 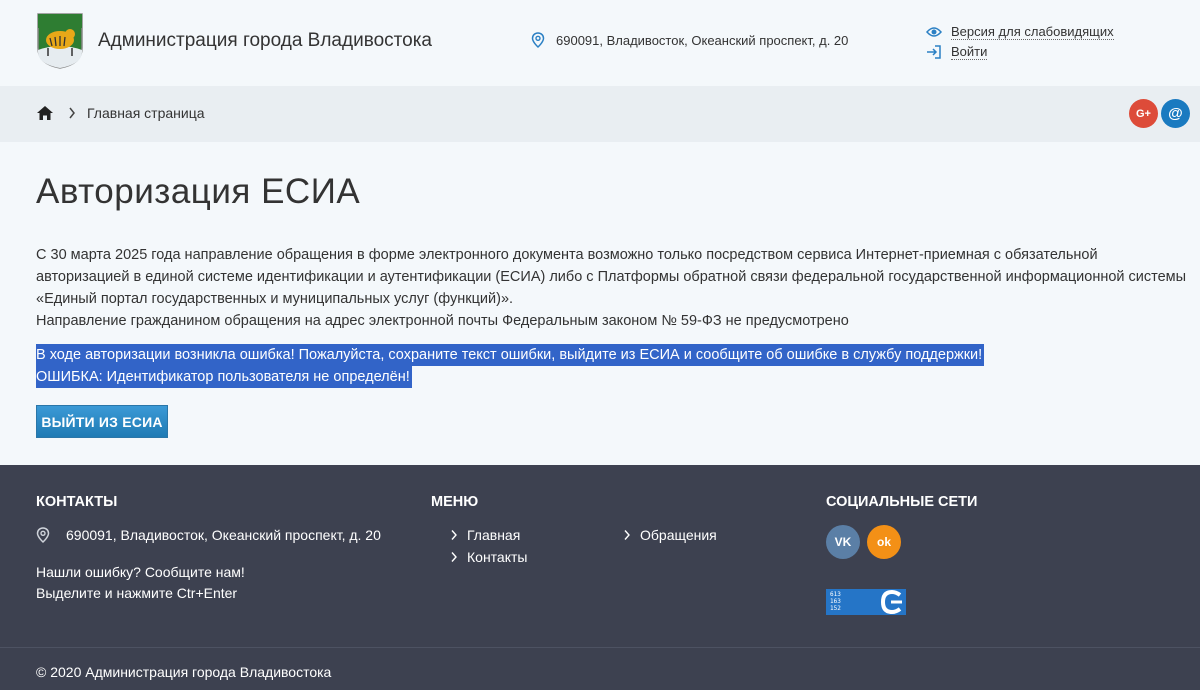 What do you see at coordinates (77, 502) in the screenshot?
I see `footer-contacts-heading: КОНТАКТЫ` at bounding box center [77, 502].